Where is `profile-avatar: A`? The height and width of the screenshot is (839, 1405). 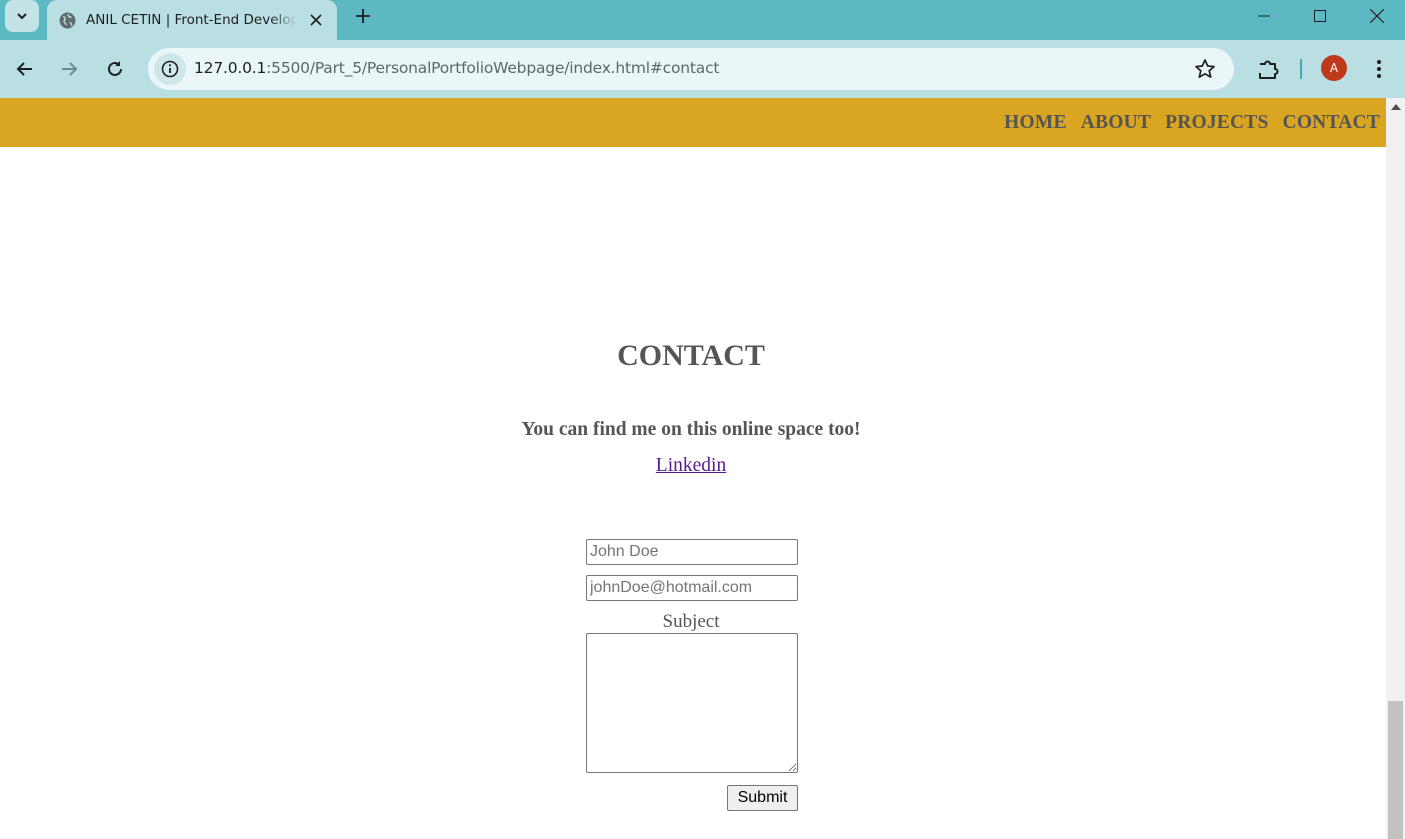 profile-avatar: A is located at coordinates (1334, 68).